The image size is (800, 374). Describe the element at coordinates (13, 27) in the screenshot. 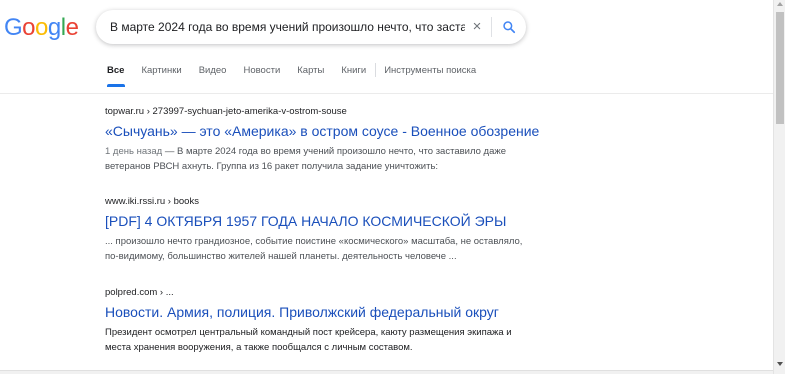

I see `logo-letter: G` at that location.